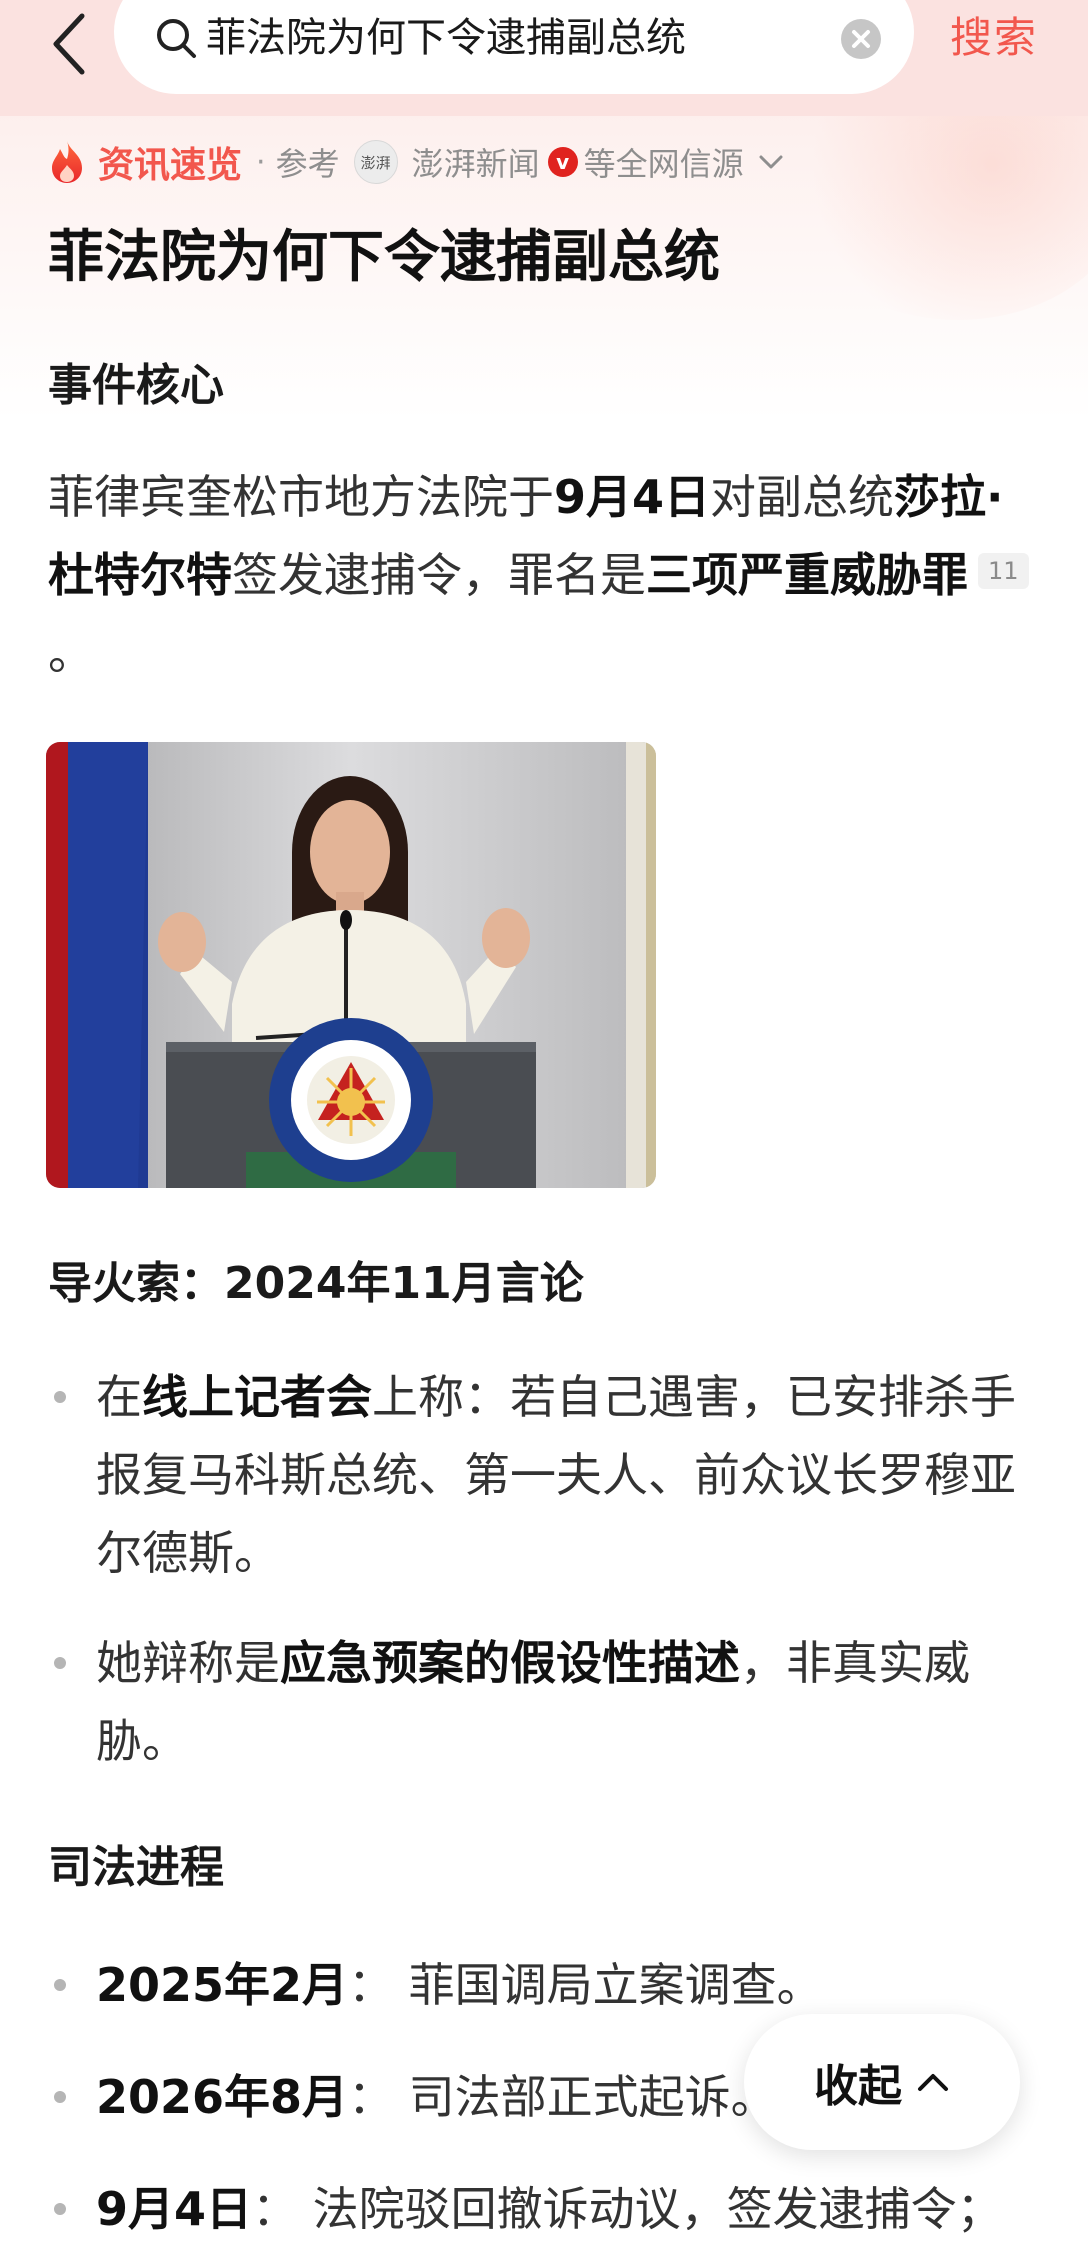  What do you see at coordinates (174, 2209) in the screenshot?
I see `list-item-bold: 9月4日` at bounding box center [174, 2209].